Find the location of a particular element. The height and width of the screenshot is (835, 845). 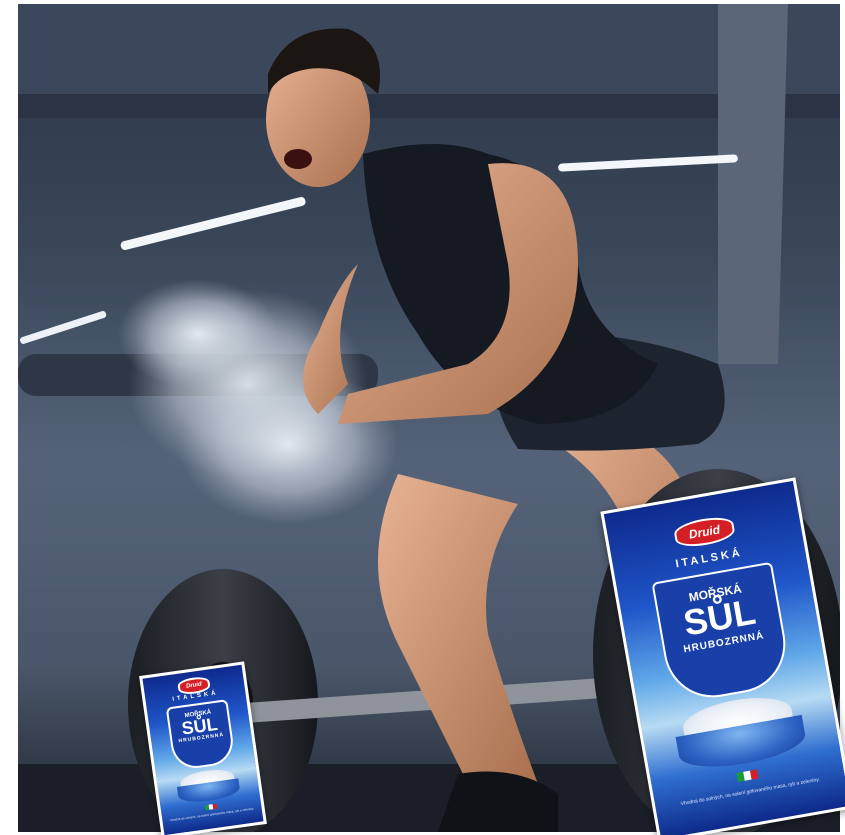

brand-logo: Druid is located at coordinates (704, 531).